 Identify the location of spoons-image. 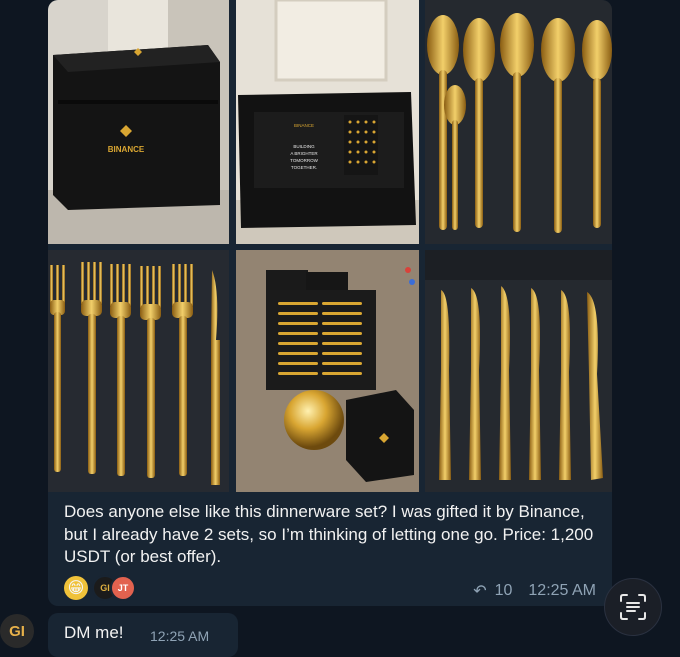
(518, 122).